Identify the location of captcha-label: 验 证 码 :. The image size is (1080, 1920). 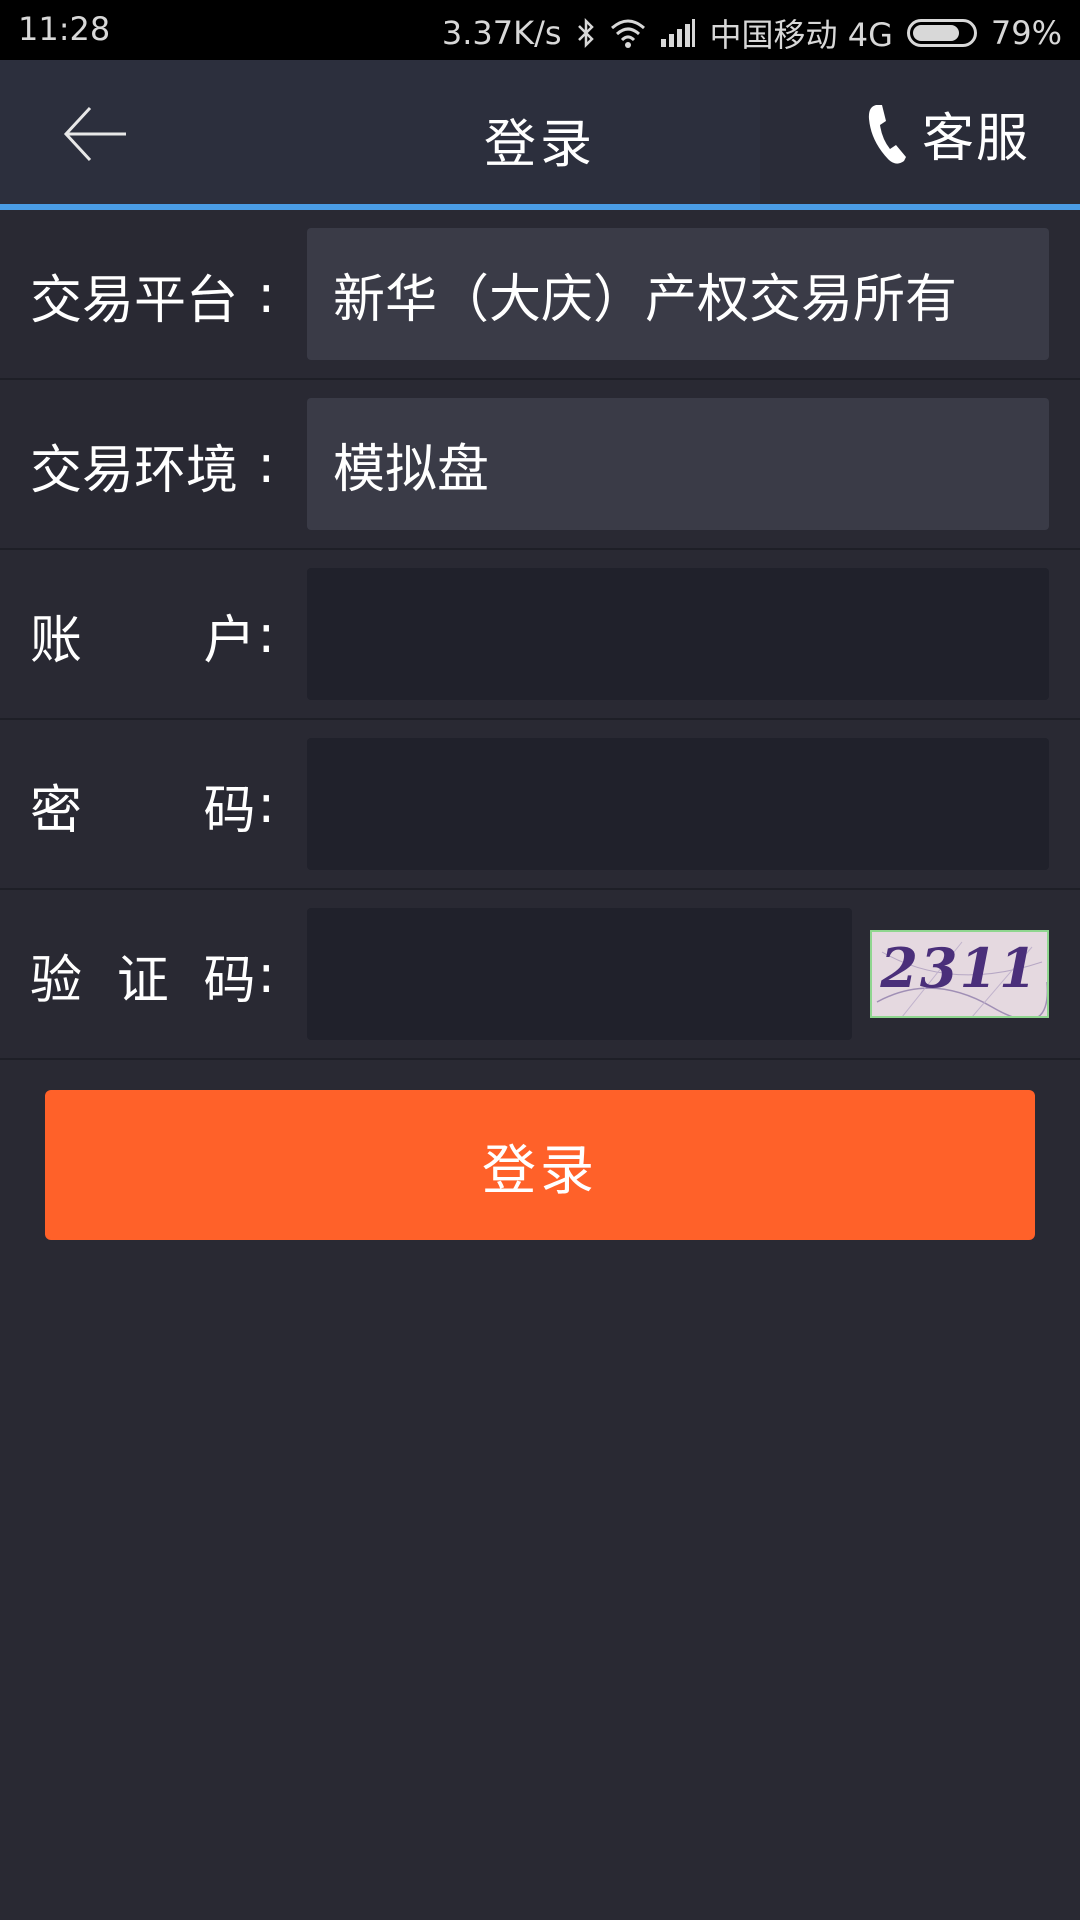
(152, 975).